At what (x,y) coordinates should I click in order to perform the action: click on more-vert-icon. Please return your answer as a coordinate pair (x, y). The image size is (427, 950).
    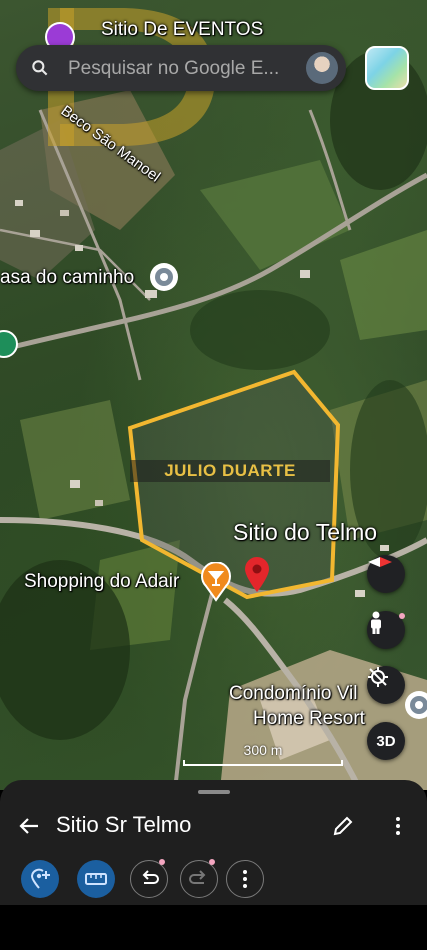
    Looking at the image, I should click on (398, 826).